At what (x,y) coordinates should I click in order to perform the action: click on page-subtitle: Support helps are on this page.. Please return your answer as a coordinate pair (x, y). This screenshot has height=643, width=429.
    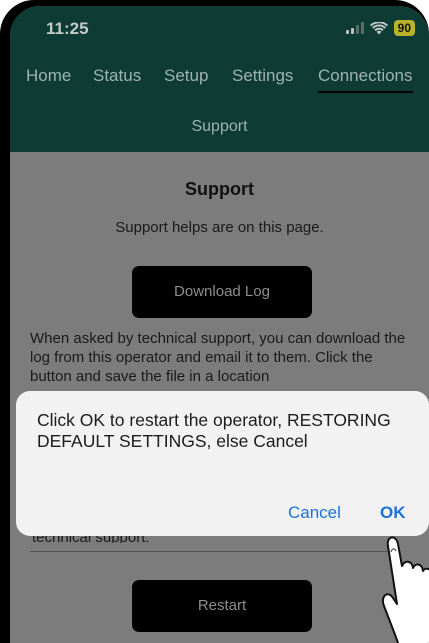
    Looking at the image, I should click on (219, 227).